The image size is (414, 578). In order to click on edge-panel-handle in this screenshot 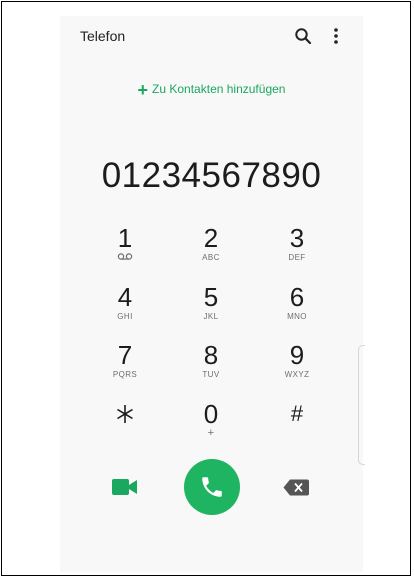, I will do `click(361, 405)`.